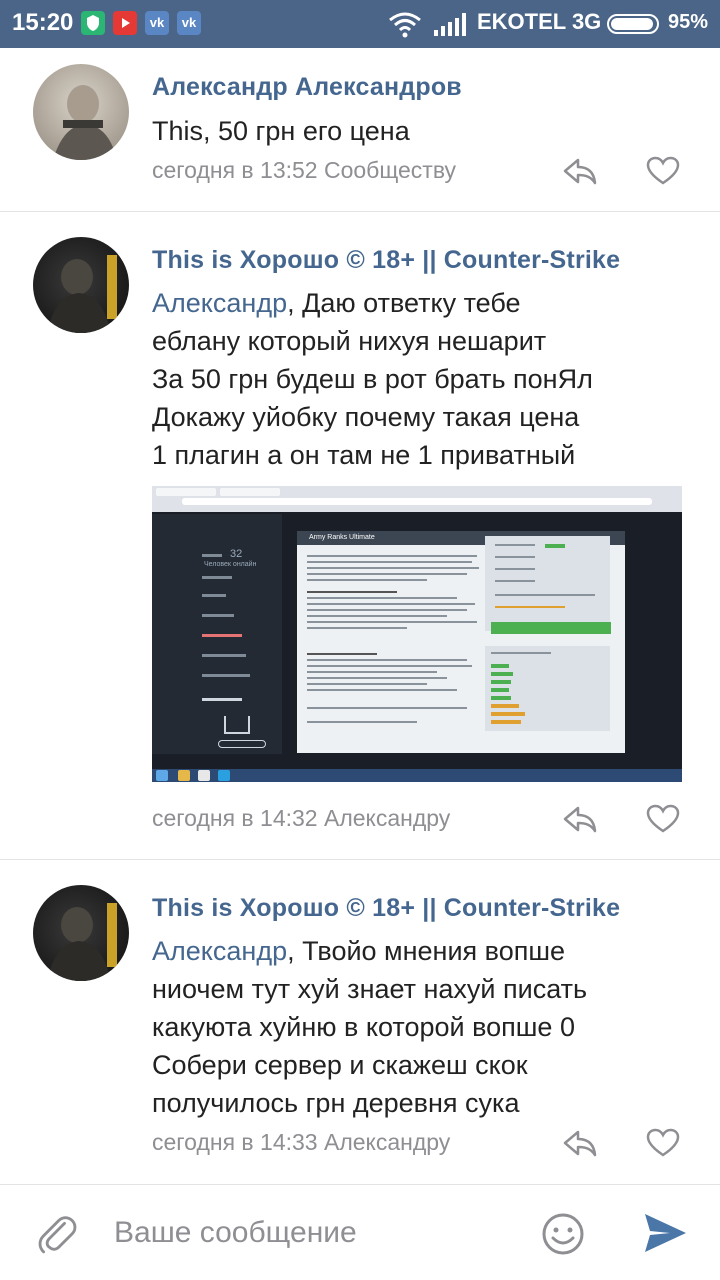 The width and height of the screenshot is (720, 1280). I want to click on attached-taskbar, so click(417, 775).